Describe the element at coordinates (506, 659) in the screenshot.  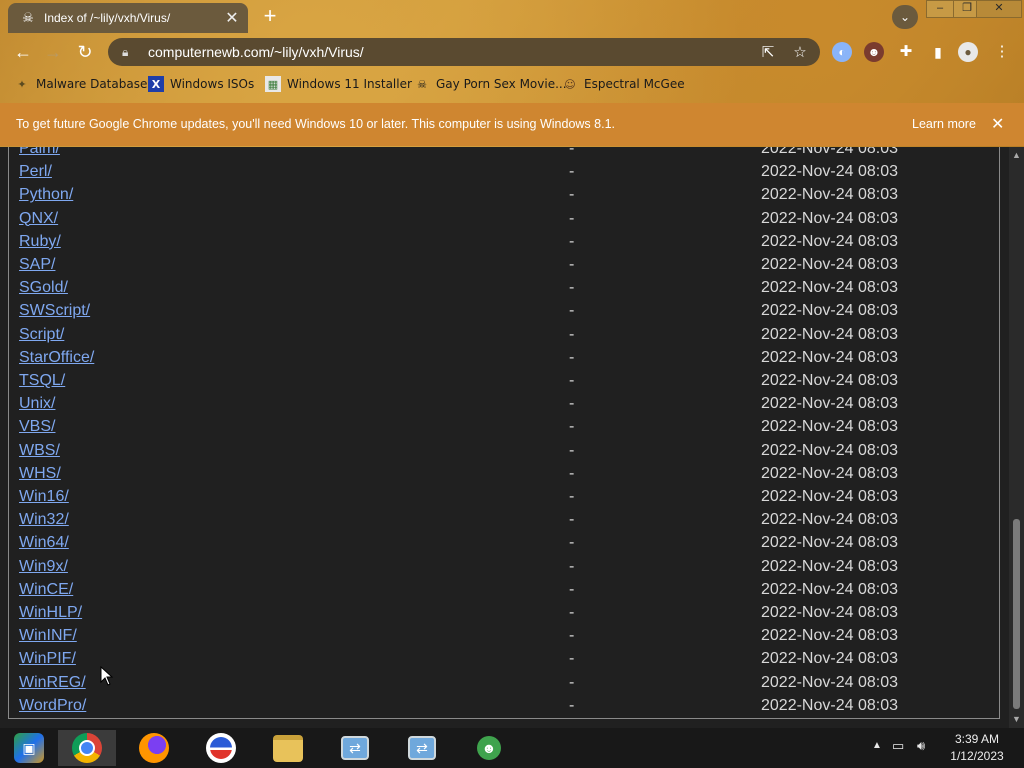
I see `listing-row: WinPIF/ - 2022-Nov-24 08:03` at that location.